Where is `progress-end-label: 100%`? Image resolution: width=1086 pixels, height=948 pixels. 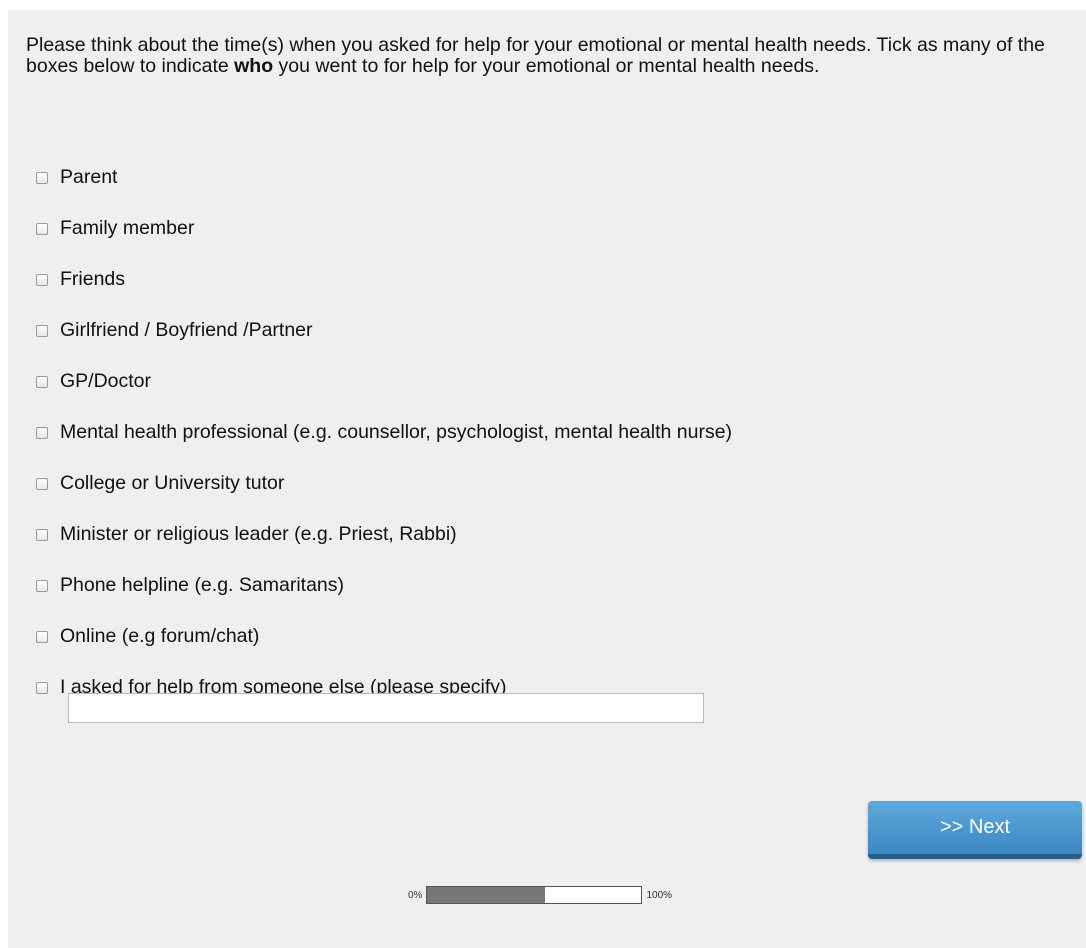
progress-end-label: 100% is located at coordinates (659, 895).